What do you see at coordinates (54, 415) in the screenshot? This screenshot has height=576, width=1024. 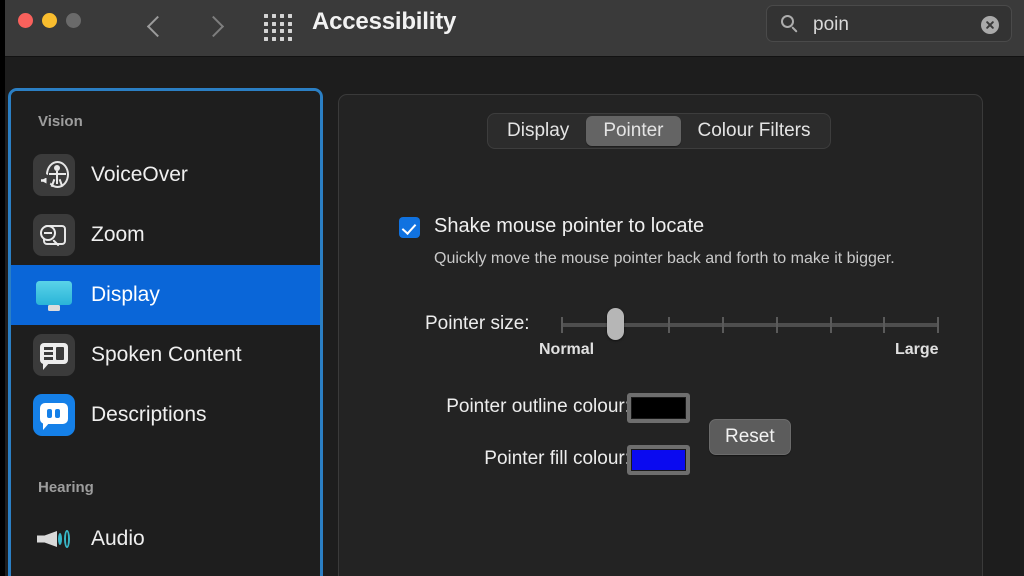 I see `descriptions-icon` at bounding box center [54, 415].